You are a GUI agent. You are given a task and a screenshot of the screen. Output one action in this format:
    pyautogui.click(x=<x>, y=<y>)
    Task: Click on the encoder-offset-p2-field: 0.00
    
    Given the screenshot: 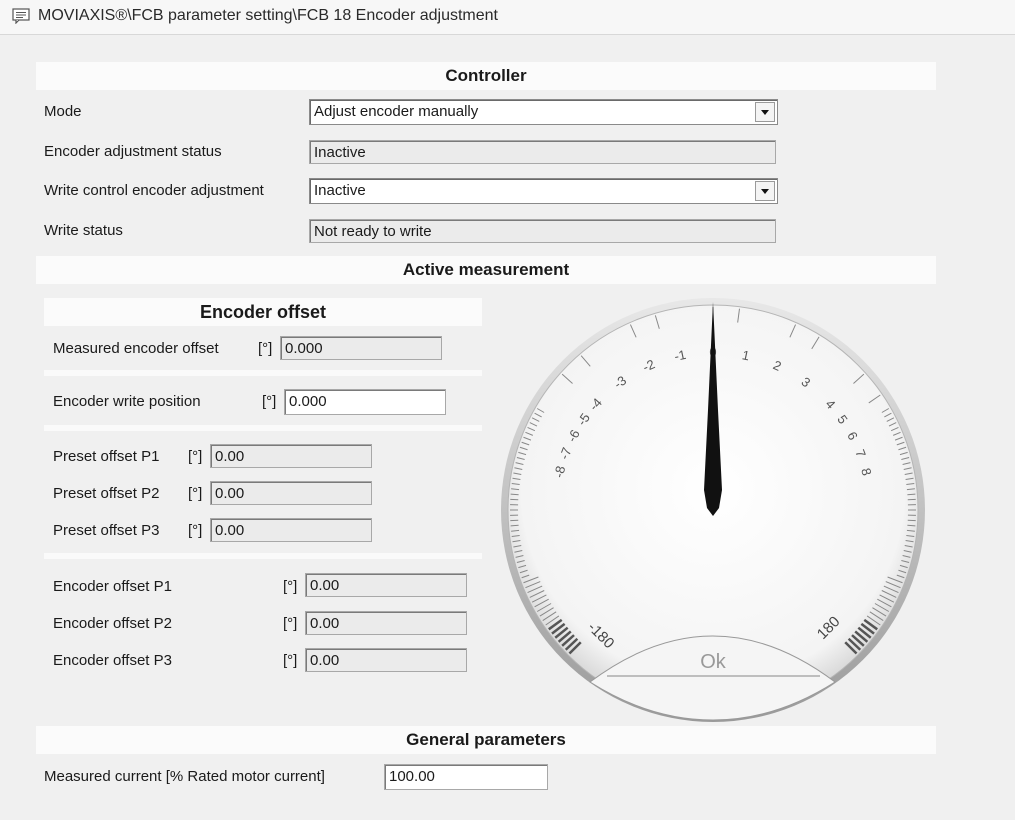 What is the action you would take?
    pyautogui.click(x=386, y=623)
    